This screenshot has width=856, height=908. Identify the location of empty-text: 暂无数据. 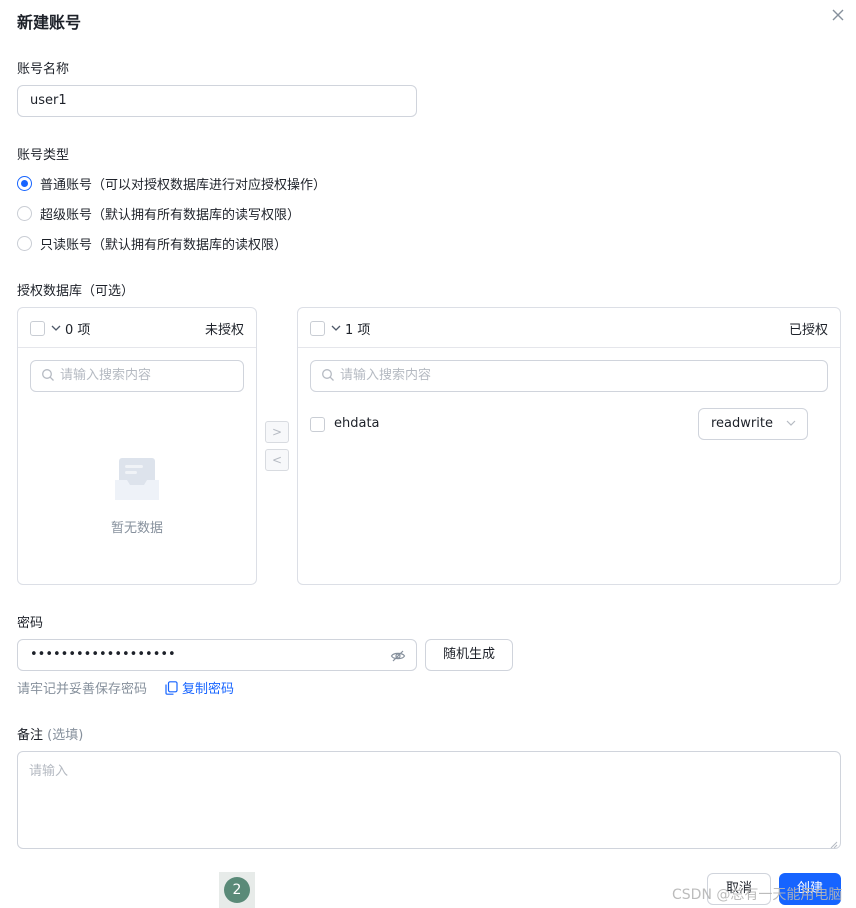
(136, 528).